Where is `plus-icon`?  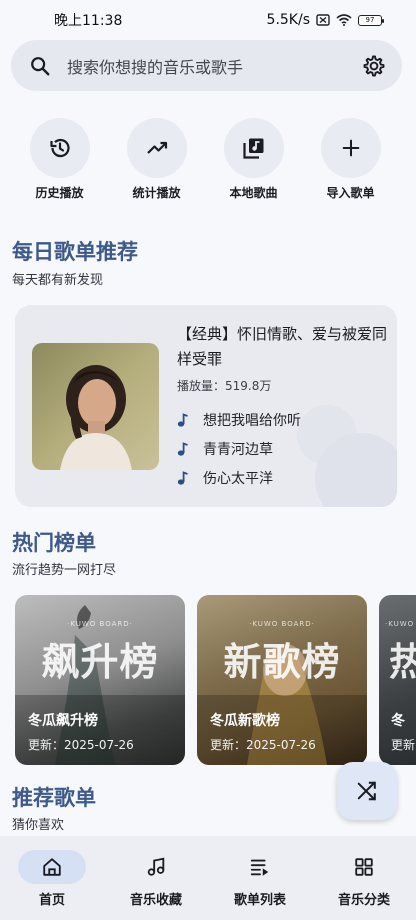 plus-icon is located at coordinates (350, 148).